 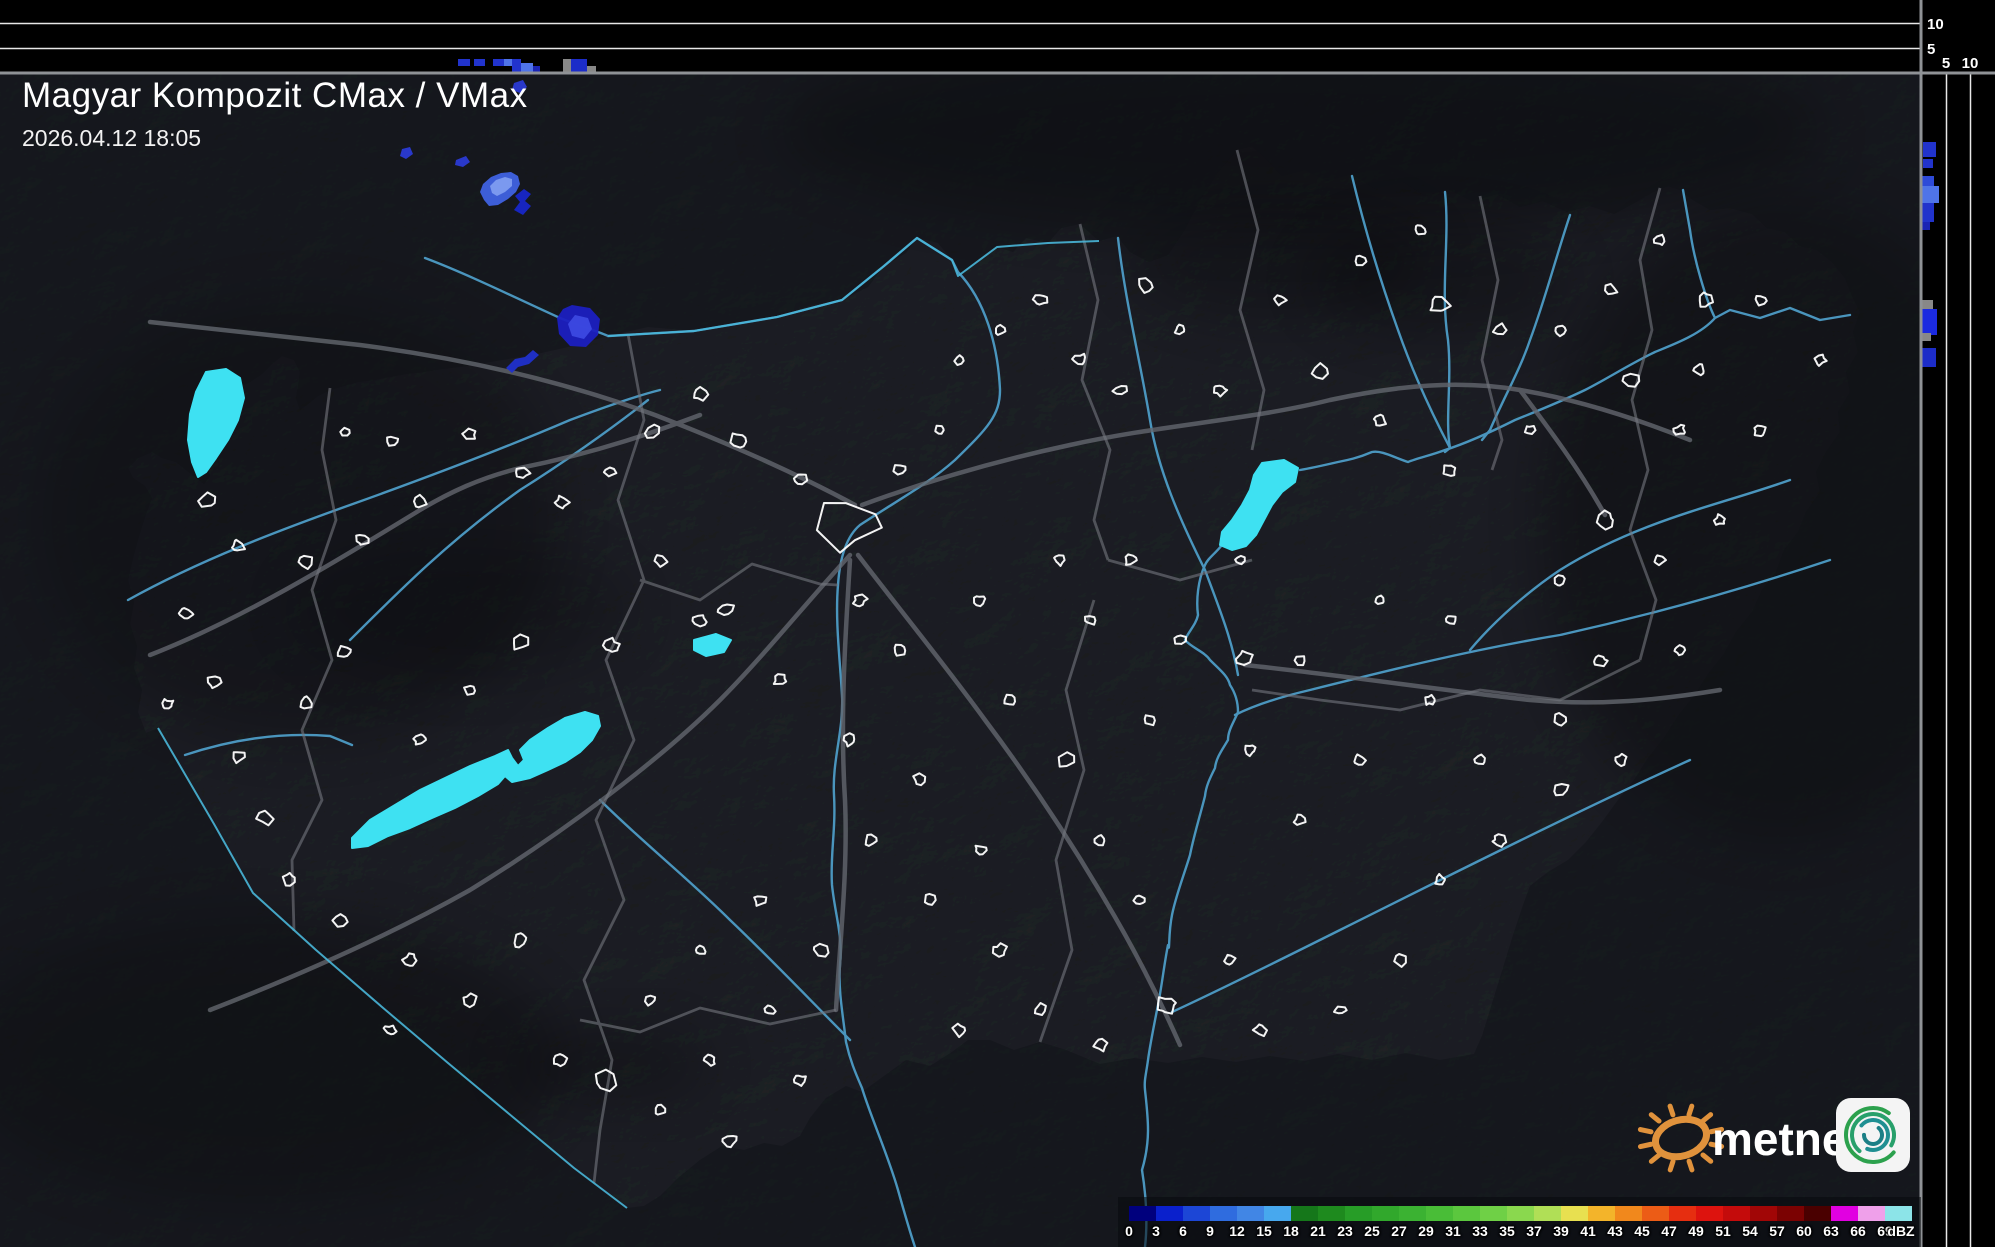 What do you see at coordinates (1935, 24) in the screenshot?
I see `vertical-tick-10: 10` at bounding box center [1935, 24].